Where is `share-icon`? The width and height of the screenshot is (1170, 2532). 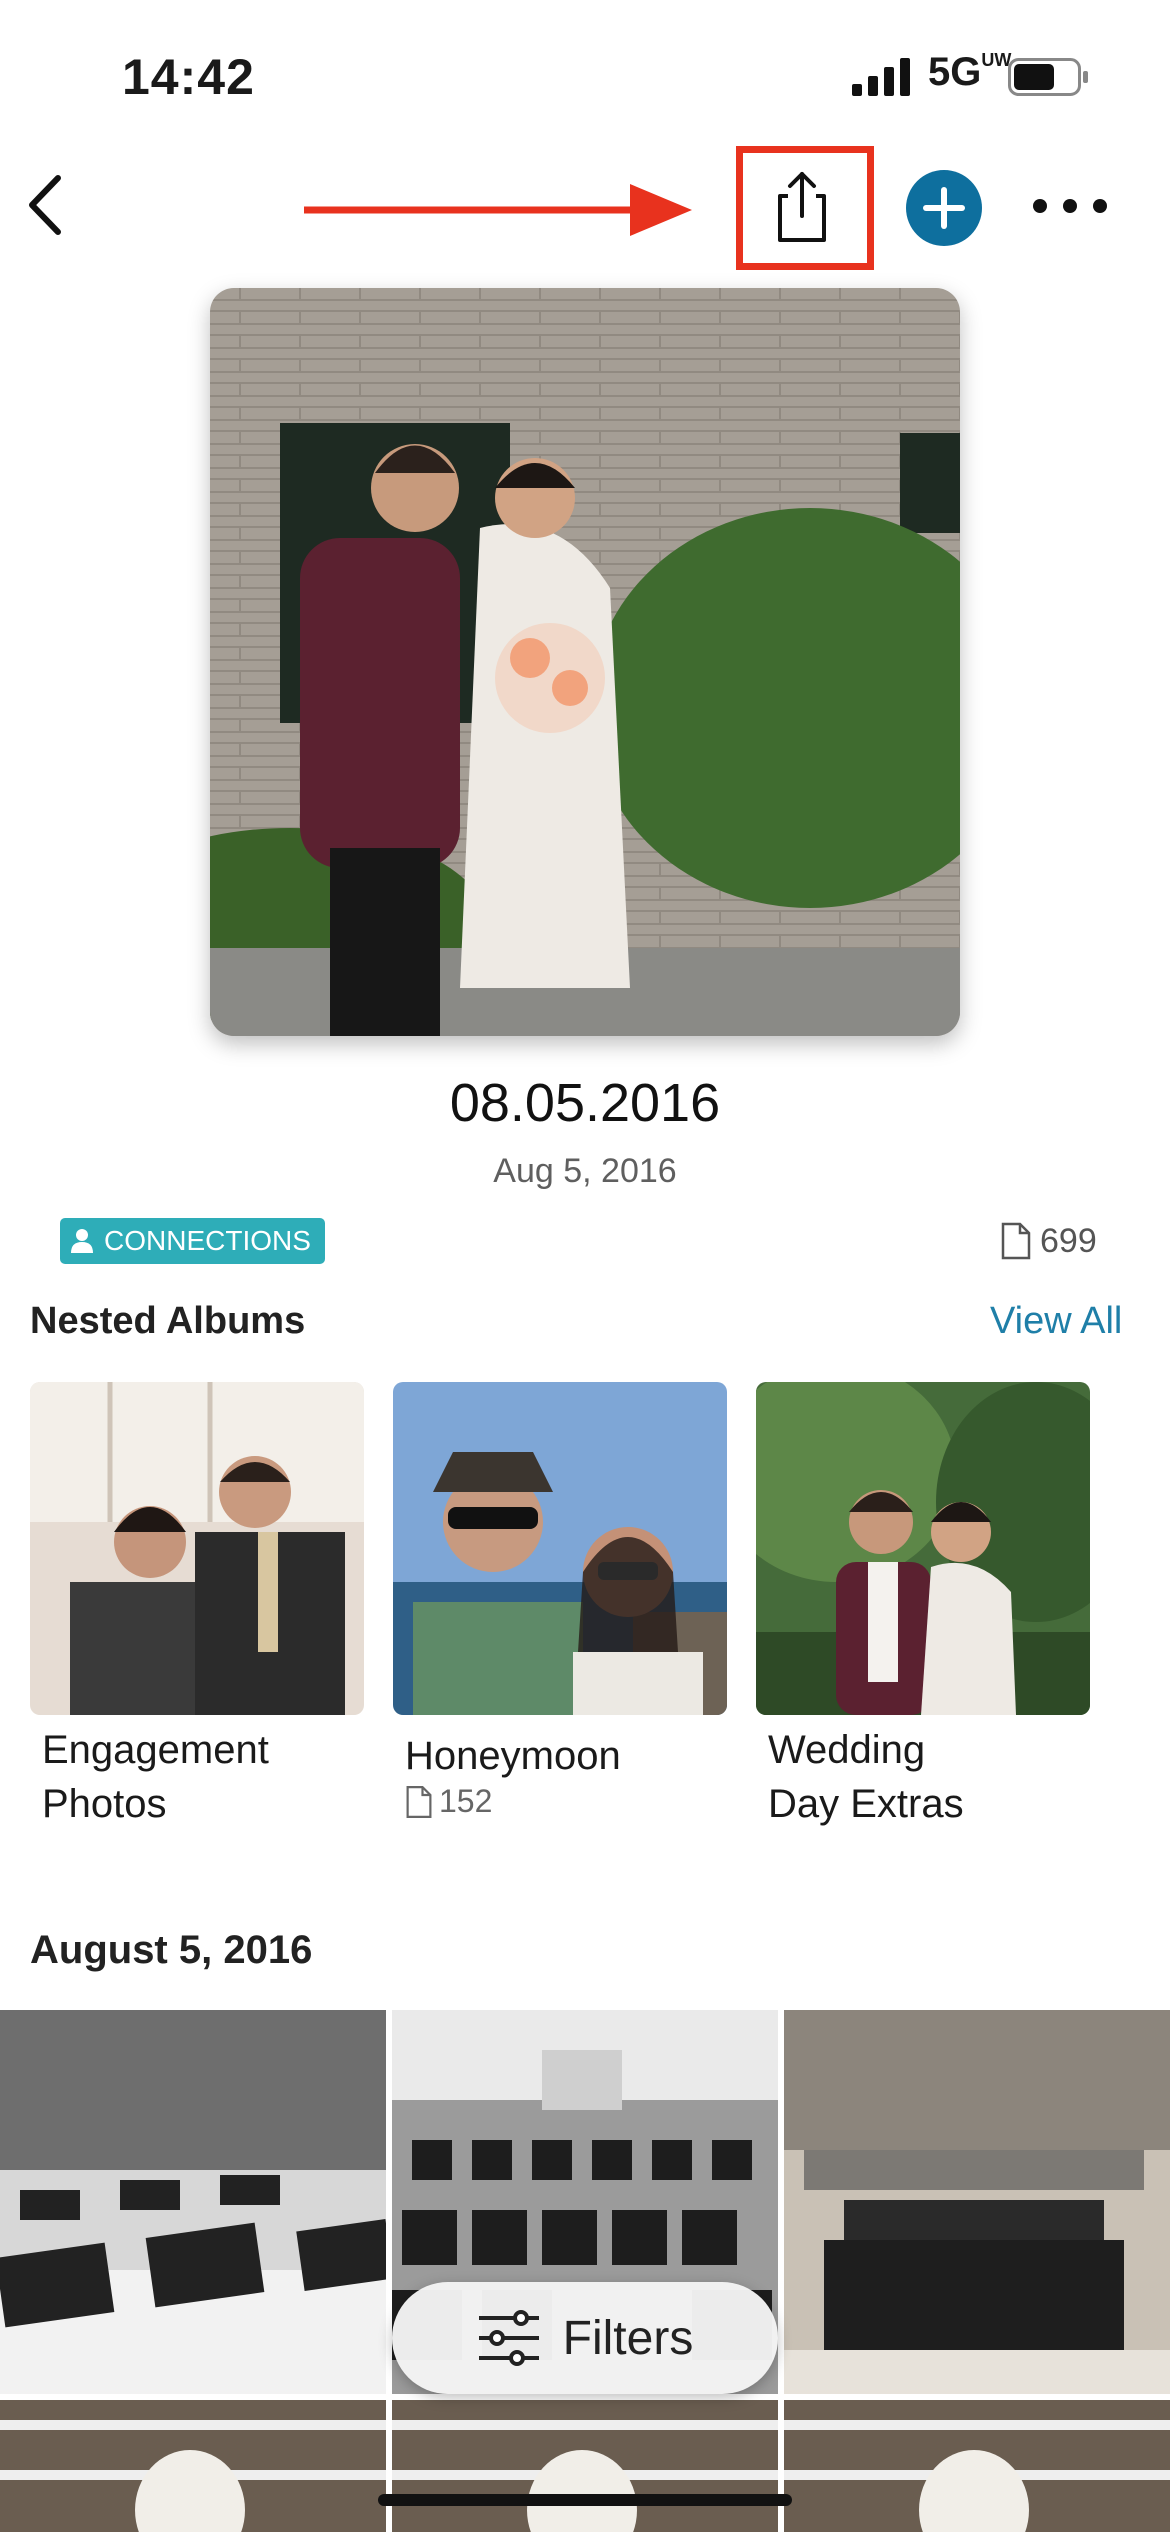 share-icon is located at coordinates (802, 206).